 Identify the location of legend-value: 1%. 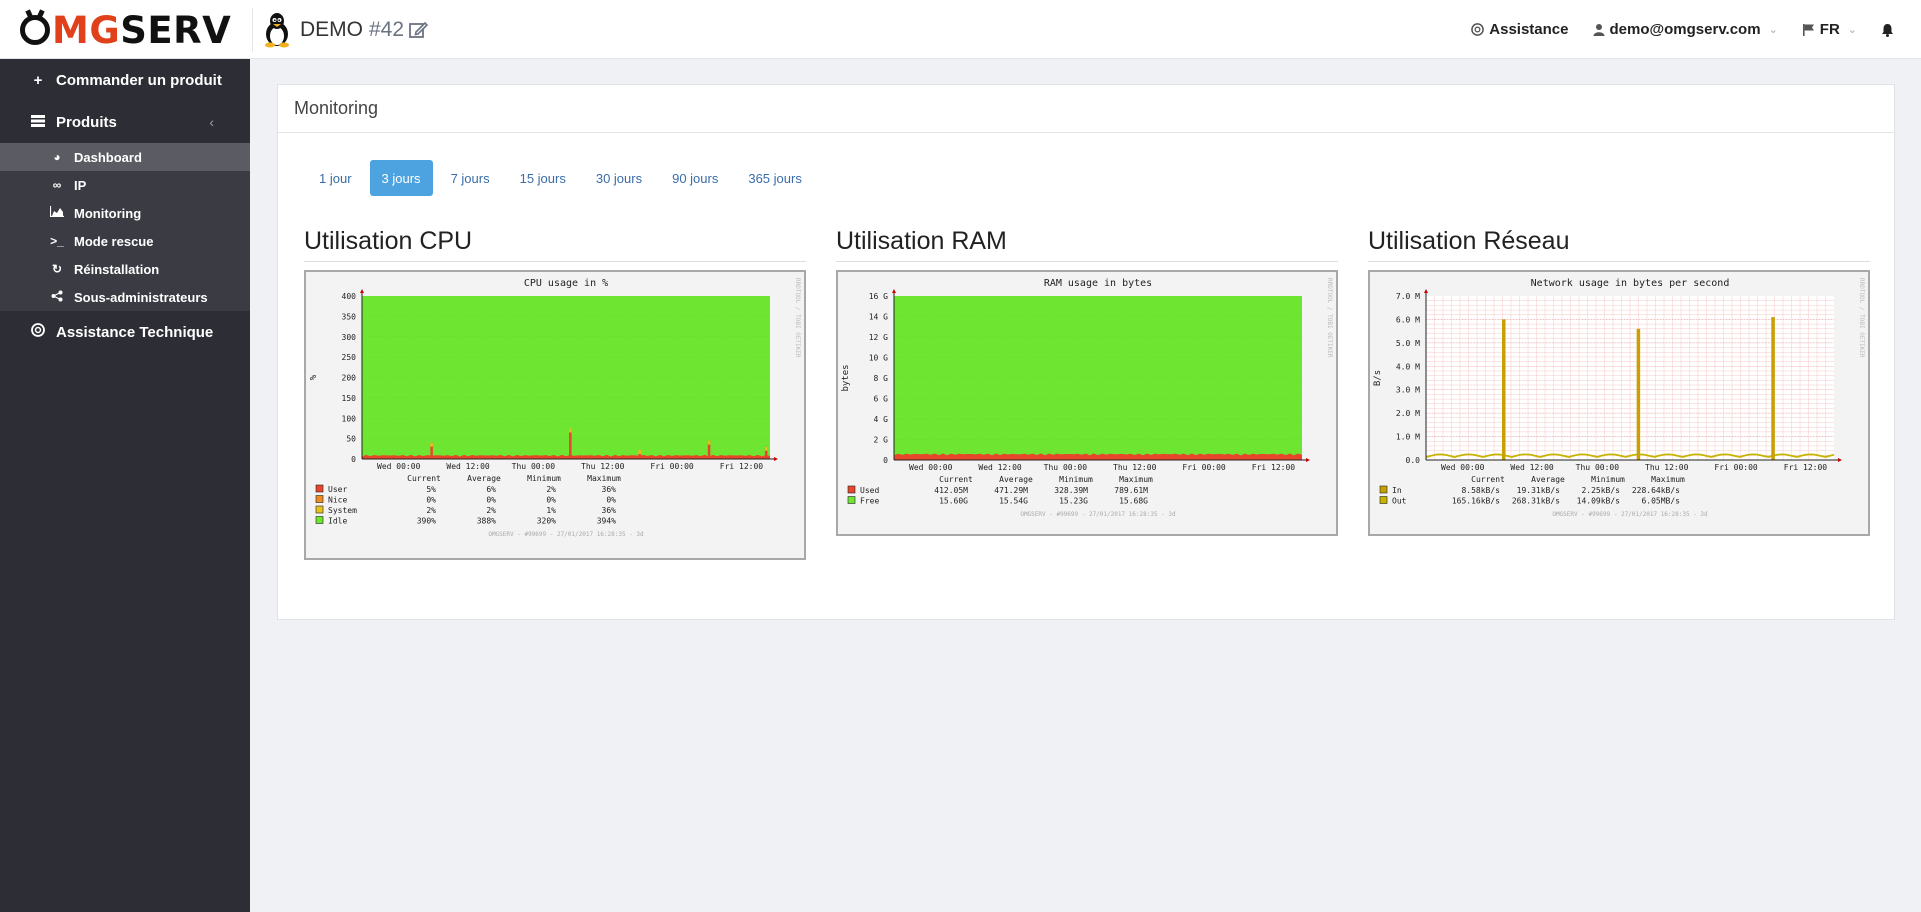
(551, 510).